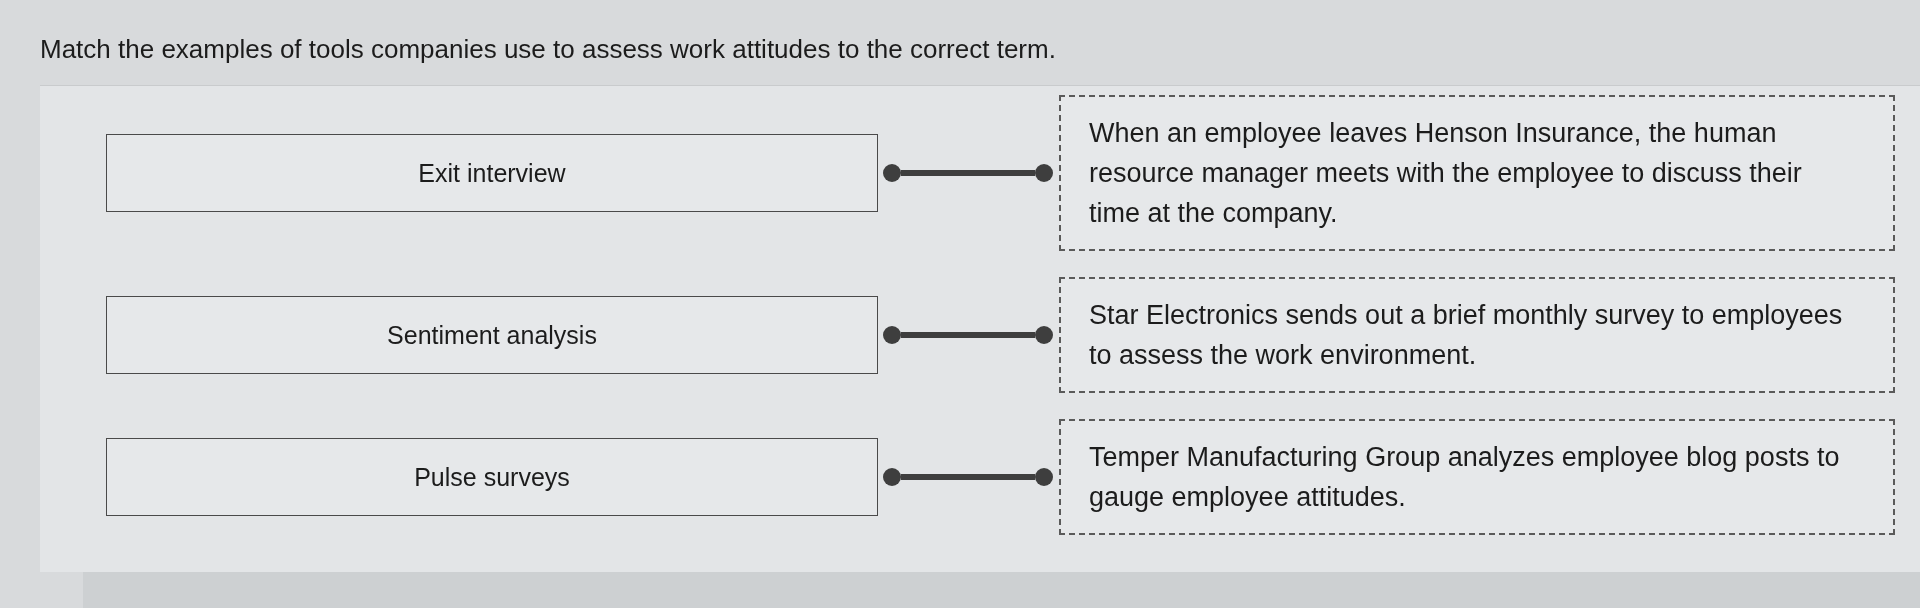 The width and height of the screenshot is (1920, 608). What do you see at coordinates (1477, 477) in the screenshot?
I see `example-card: Temper Manufacturing Group analyzes employee blog posts to gauge employee attitudes.` at bounding box center [1477, 477].